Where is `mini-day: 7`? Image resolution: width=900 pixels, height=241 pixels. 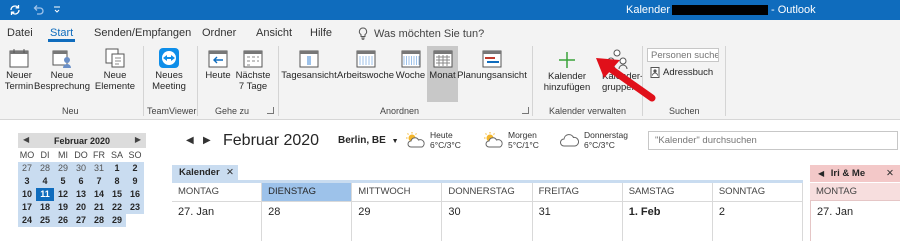
mini-day: 7 is located at coordinates (99, 181).